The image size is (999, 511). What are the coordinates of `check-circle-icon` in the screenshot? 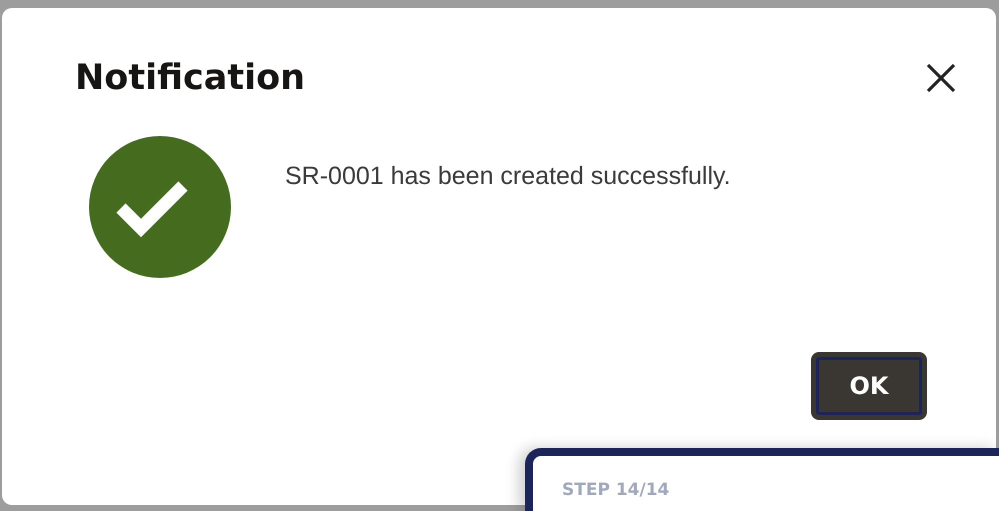 It's located at (160, 207).